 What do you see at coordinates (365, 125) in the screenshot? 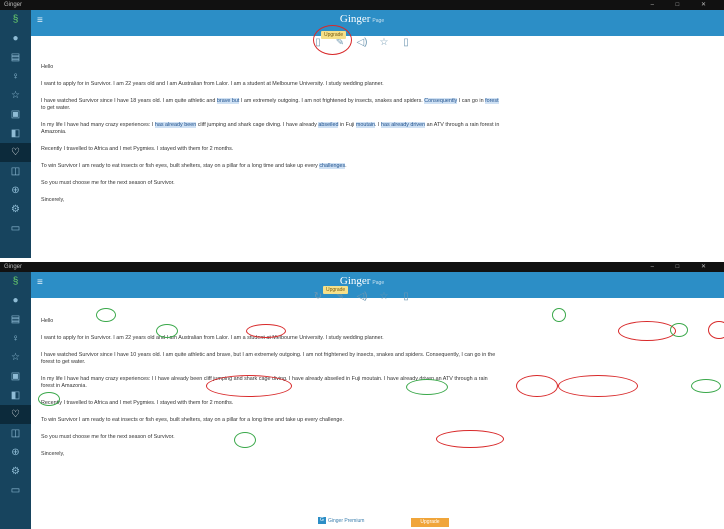
I see `correction-highlight: moutain` at bounding box center [365, 125].